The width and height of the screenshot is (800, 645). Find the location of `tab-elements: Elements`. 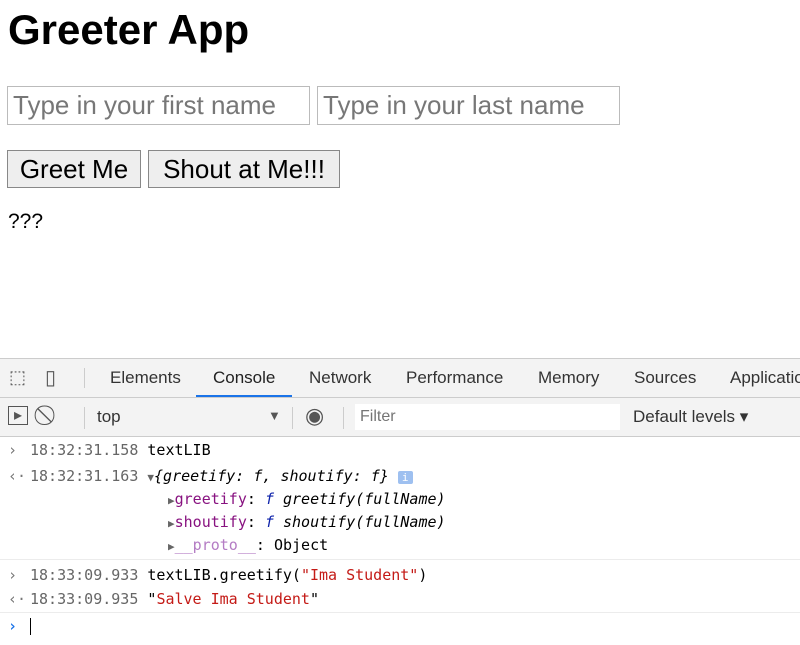

tab-elements: Elements is located at coordinates (145, 378).